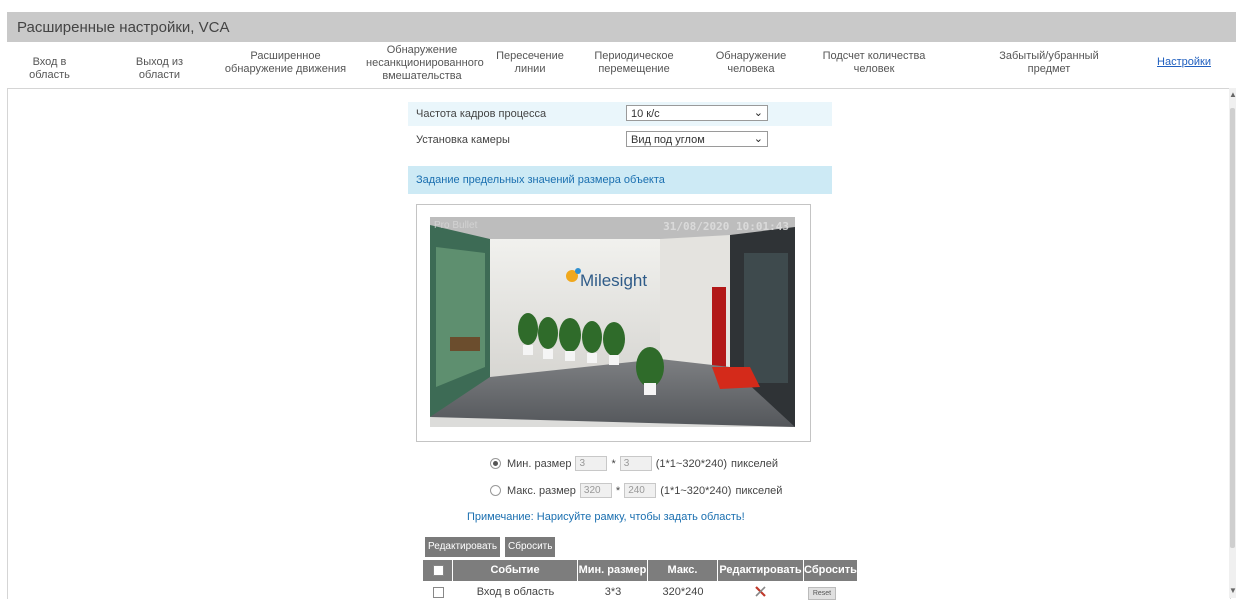  I want to click on camera-osd-time: 31/08/2020 10:01:43, so click(726, 226).